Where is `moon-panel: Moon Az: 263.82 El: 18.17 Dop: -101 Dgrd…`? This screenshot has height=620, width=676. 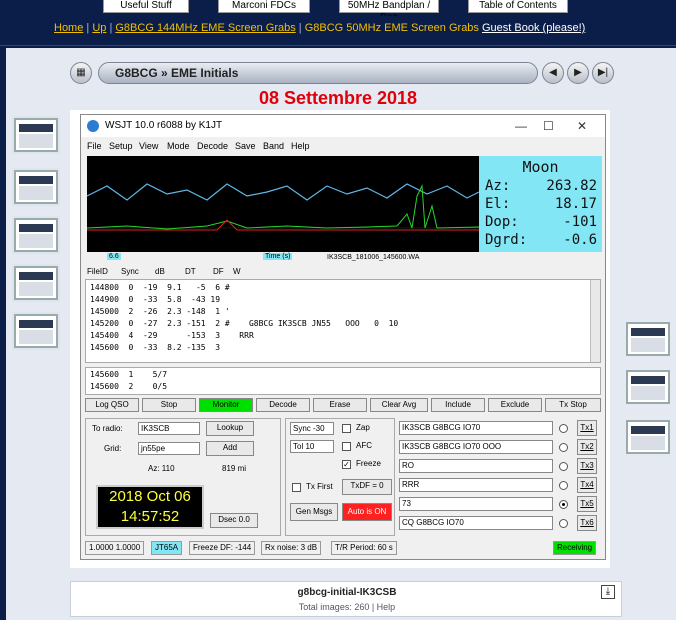 moon-panel: Moon Az: 263.82 El: 18.17 Dop: -101 Dgrd… is located at coordinates (540, 204).